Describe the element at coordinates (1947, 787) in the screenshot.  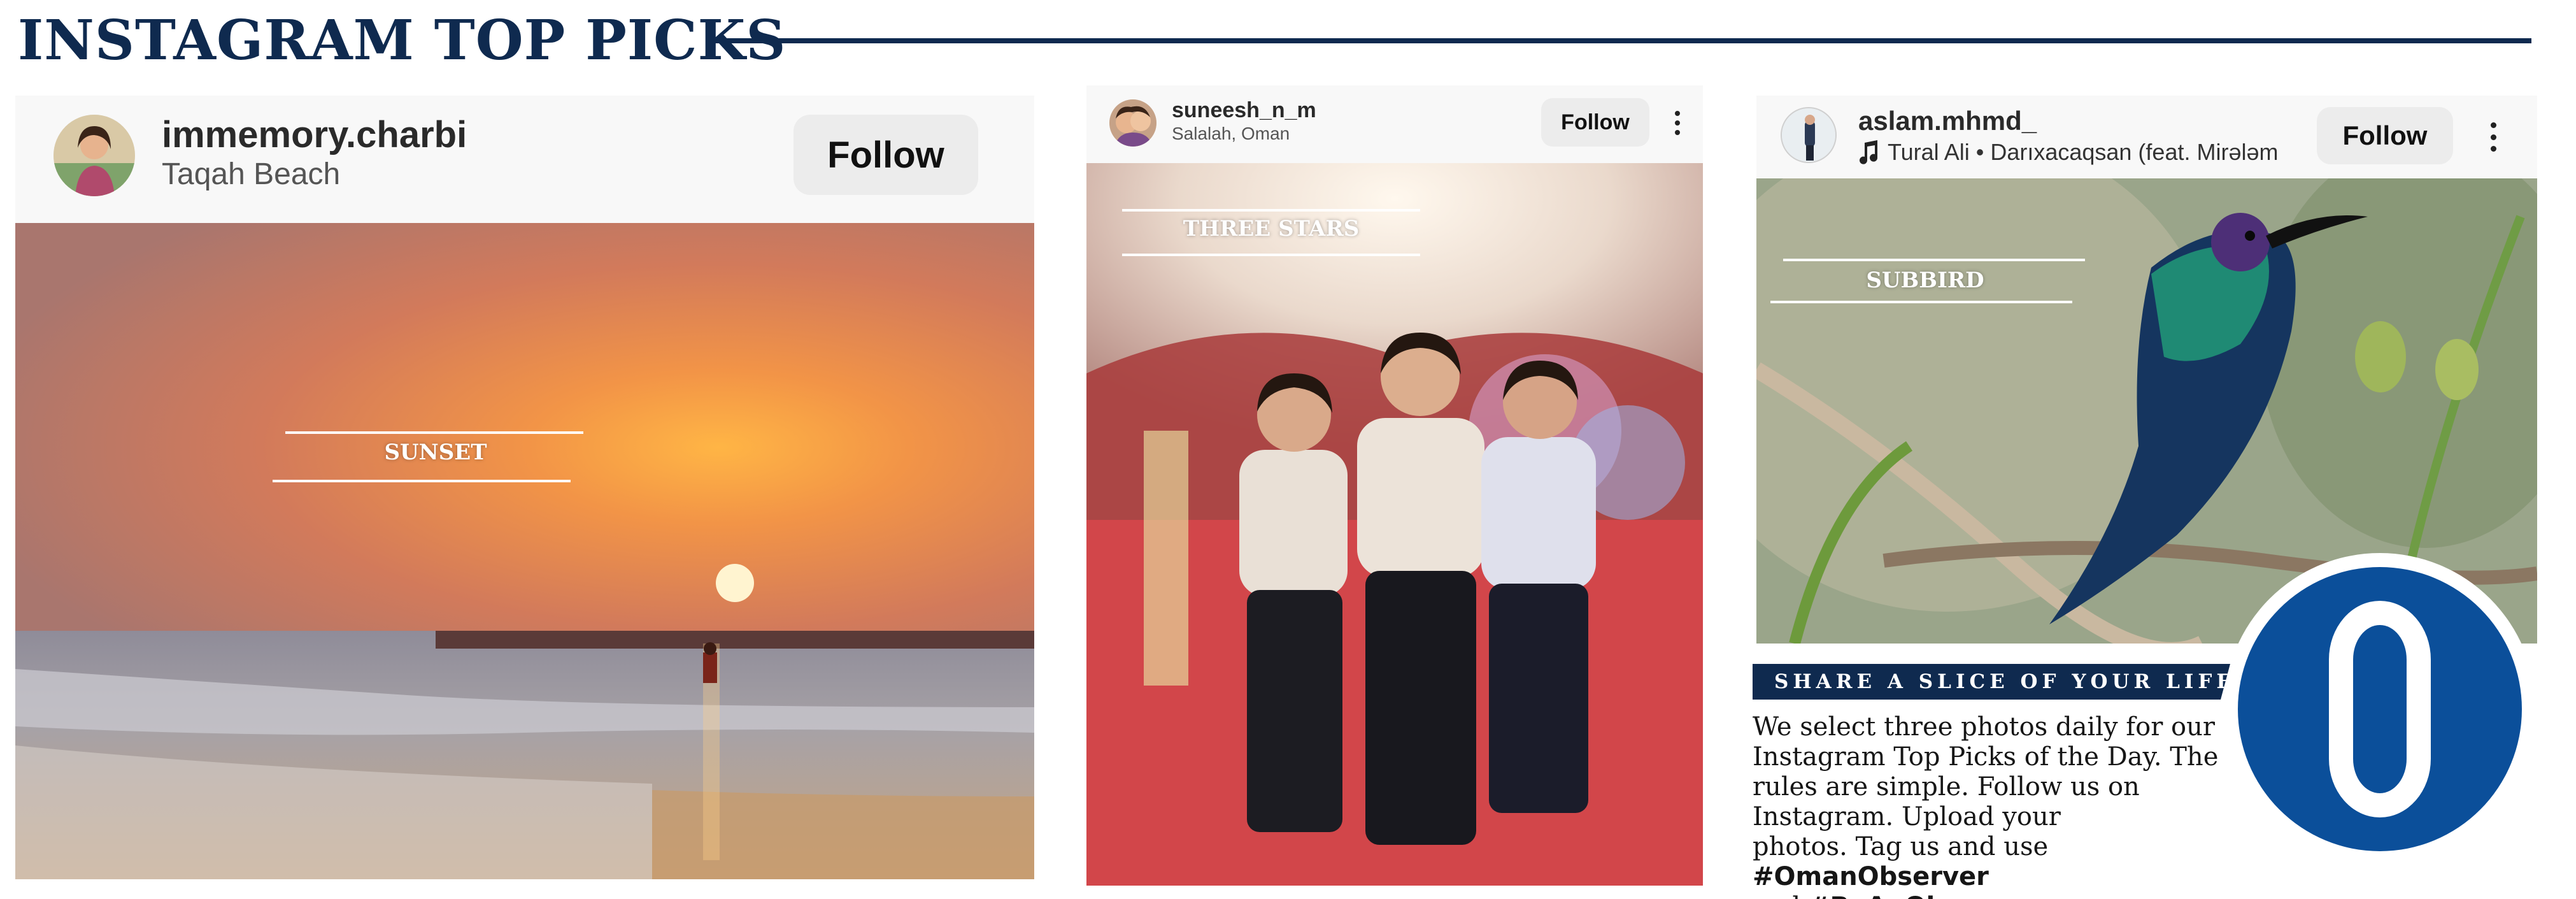
I see `cta-line: rules are simple. Follow us on` at that location.